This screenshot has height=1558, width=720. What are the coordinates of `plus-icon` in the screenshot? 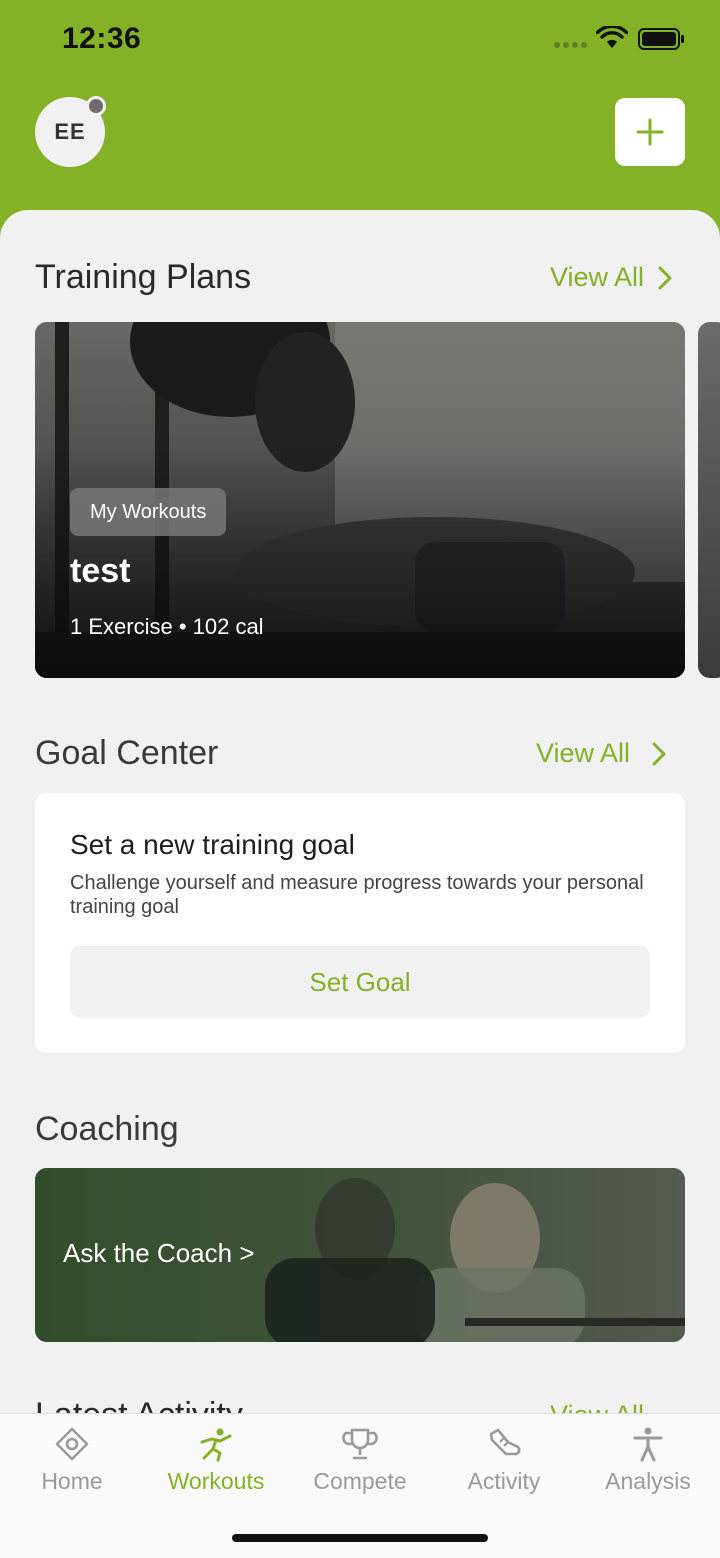 It's located at (650, 132).